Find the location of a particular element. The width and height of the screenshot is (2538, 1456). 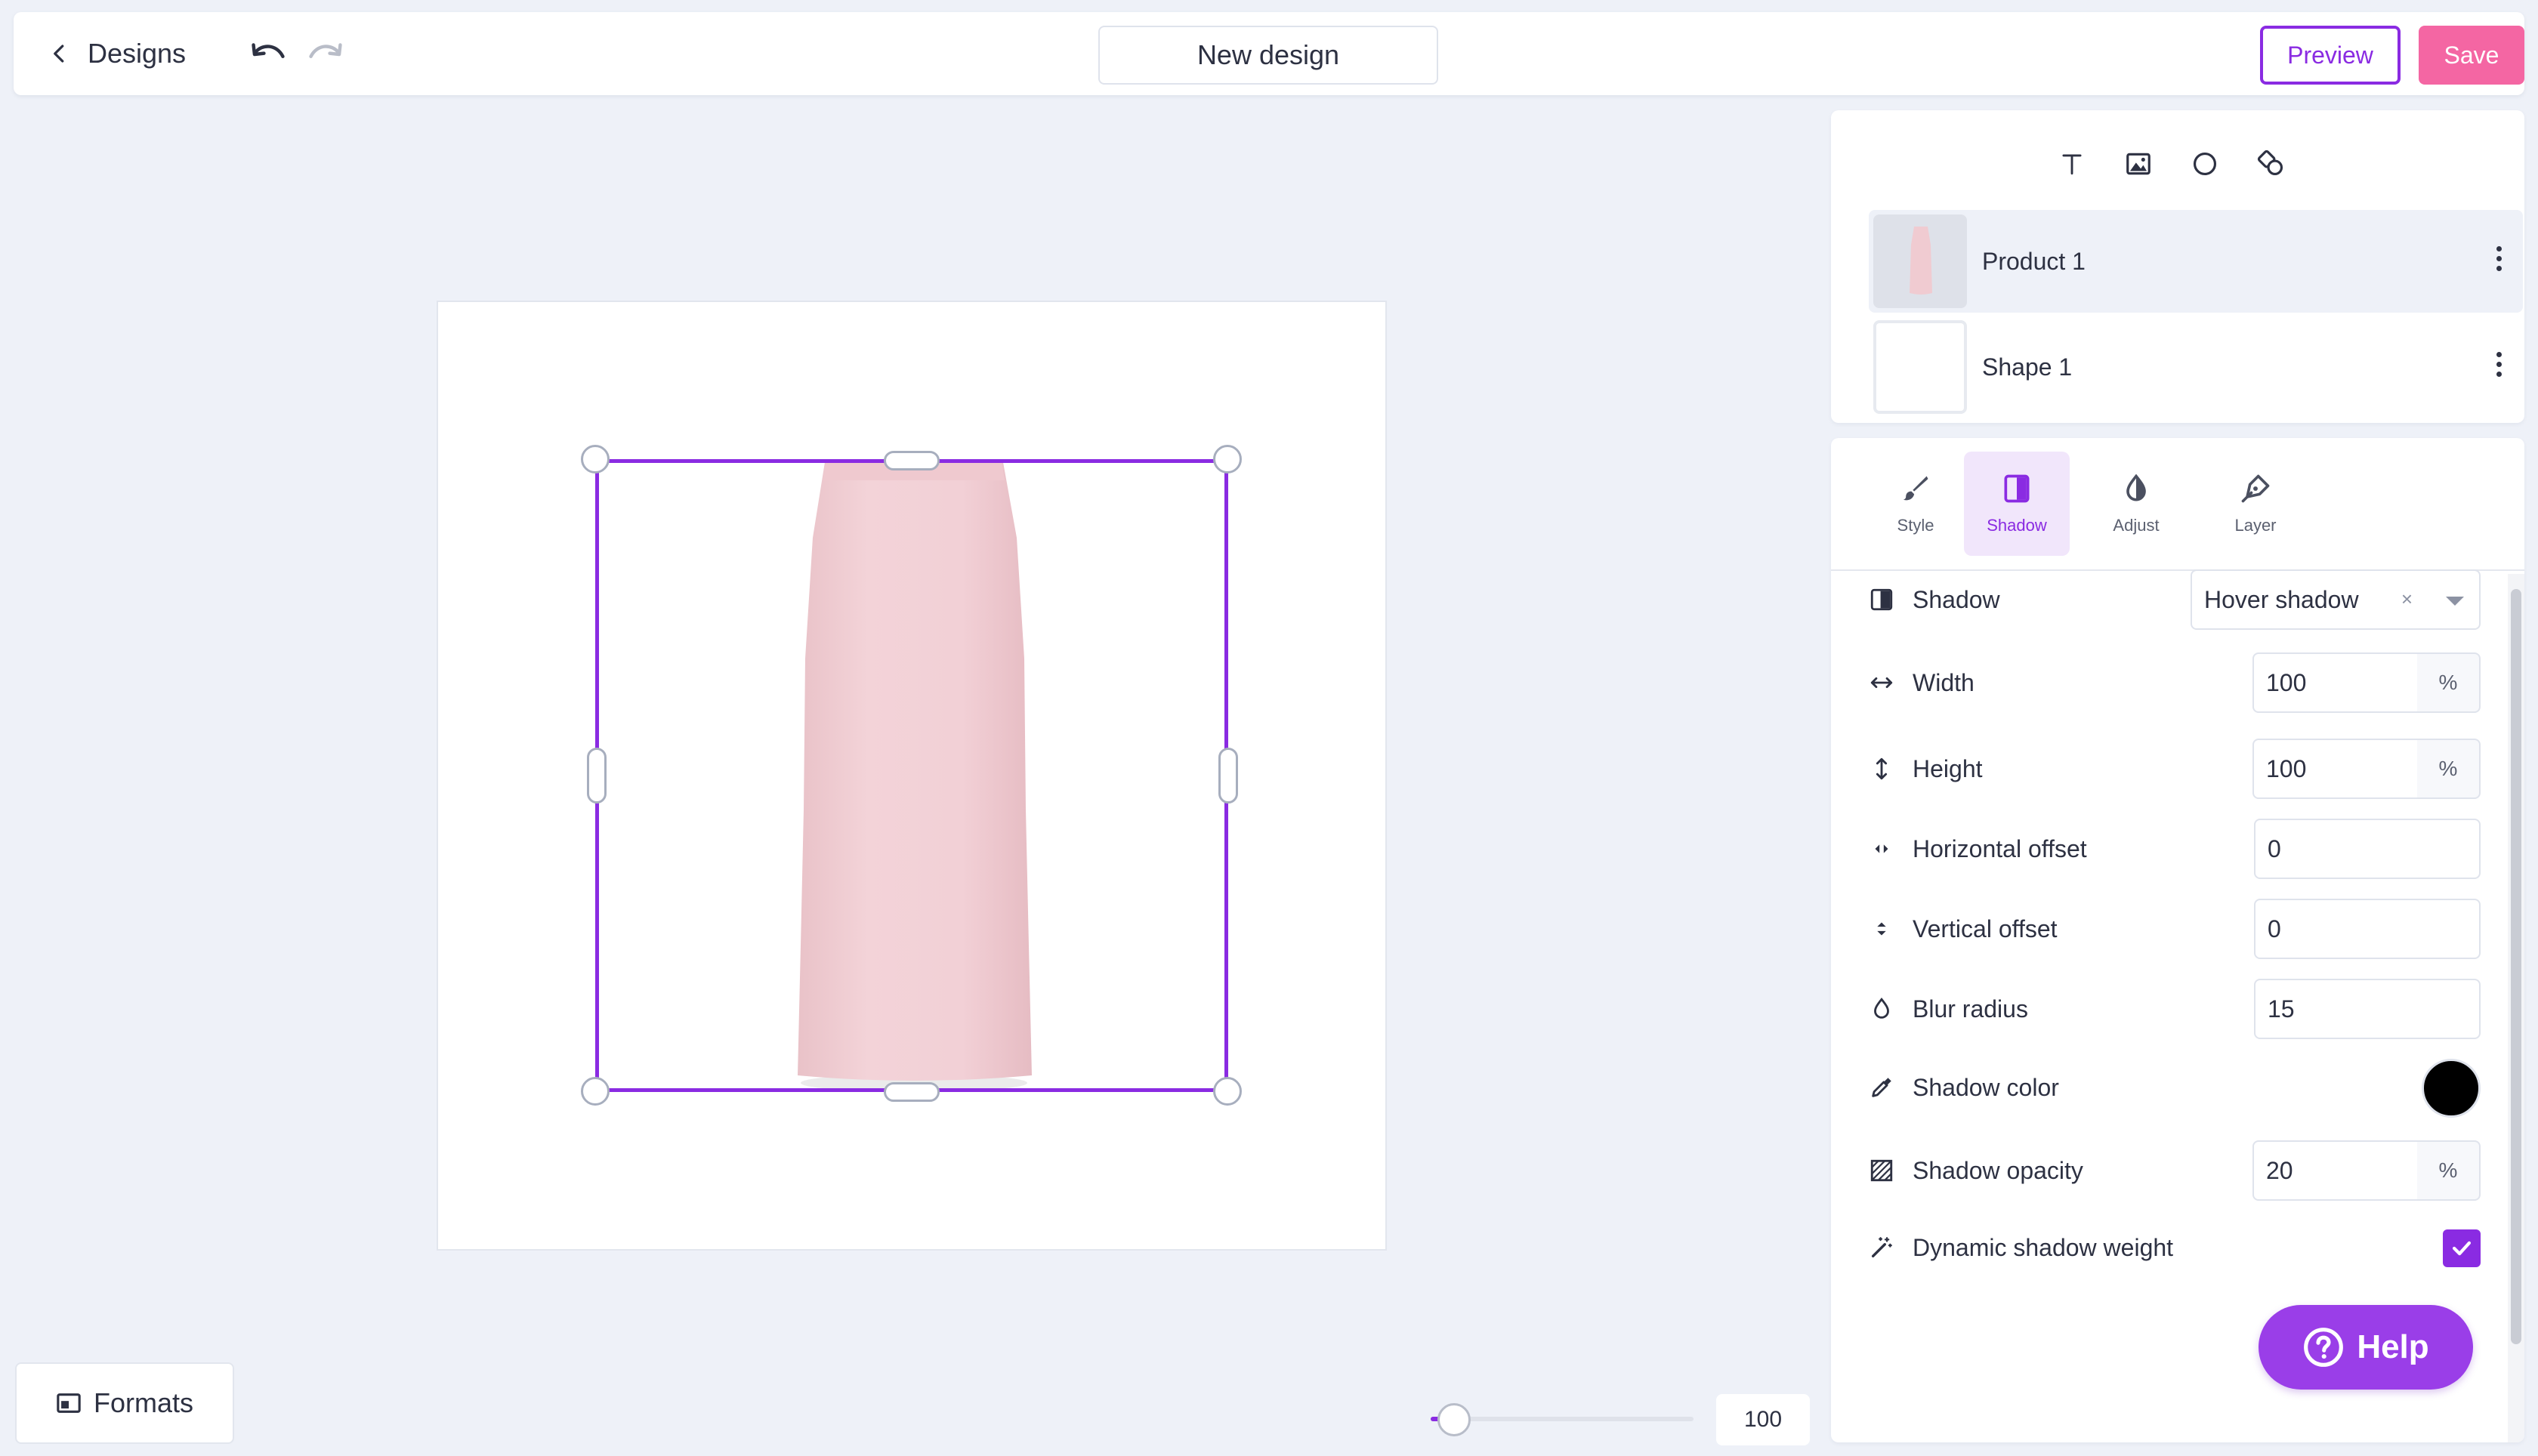

shadow-preset-select: Hover shadow × is located at coordinates (2336, 599).